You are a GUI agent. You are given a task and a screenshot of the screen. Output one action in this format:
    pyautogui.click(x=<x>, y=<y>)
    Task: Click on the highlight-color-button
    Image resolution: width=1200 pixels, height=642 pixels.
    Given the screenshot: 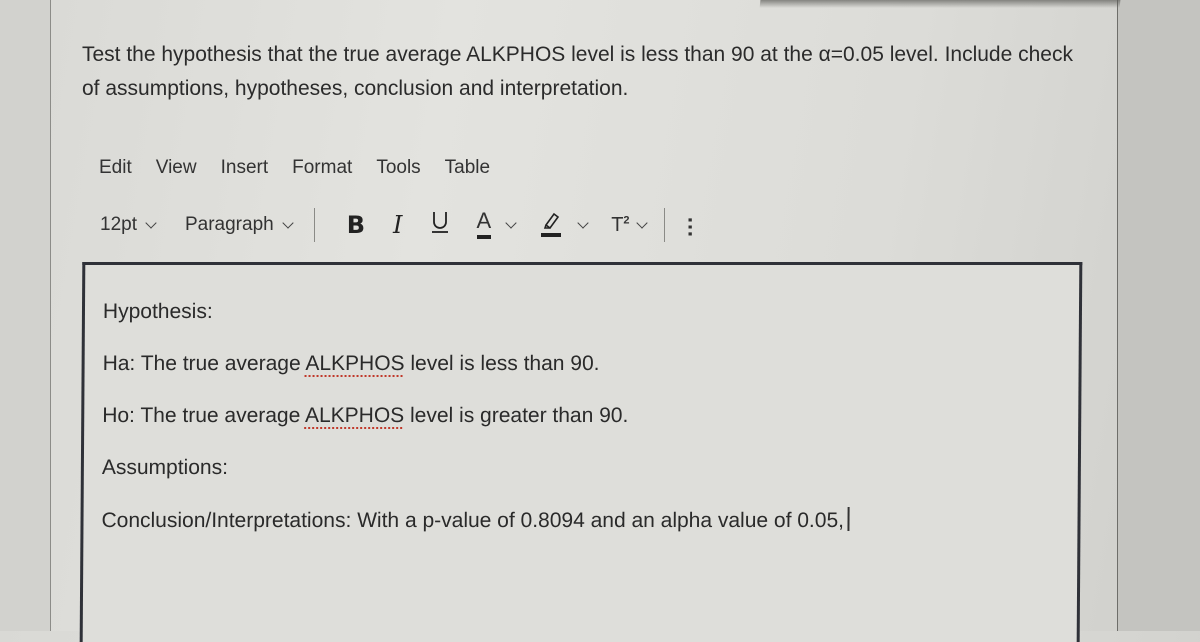 What is the action you would take?
    pyautogui.click(x=565, y=224)
    